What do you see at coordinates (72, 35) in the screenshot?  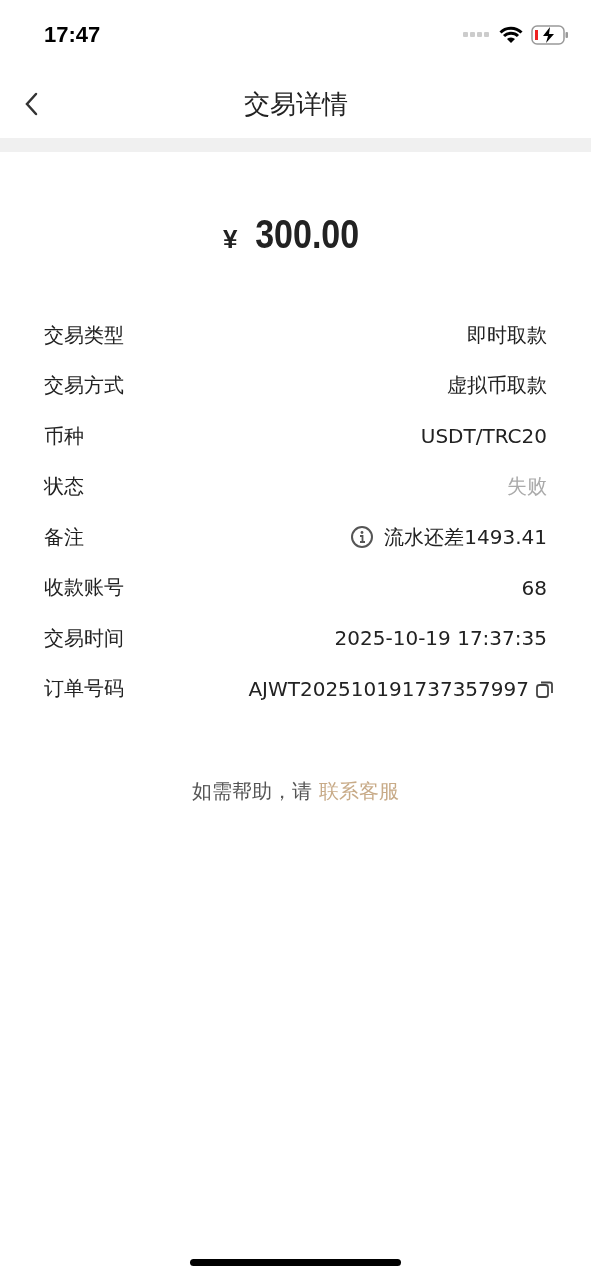 I see `status-time: 17:47` at bounding box center [72, 35].